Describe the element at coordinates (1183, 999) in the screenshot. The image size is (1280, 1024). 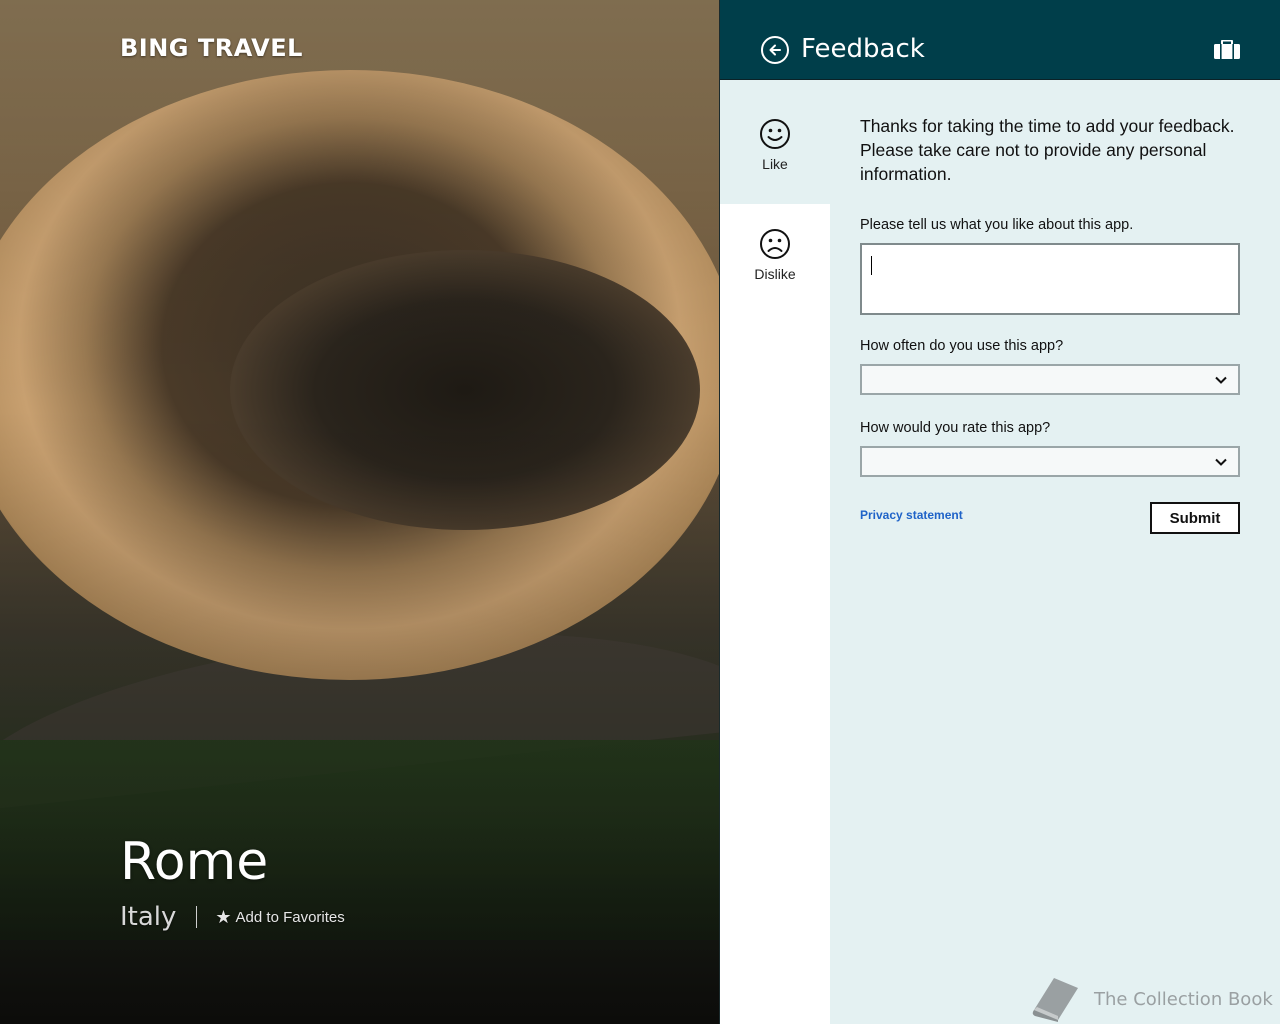
I see `watermark-text: The Collection Book` at that location.